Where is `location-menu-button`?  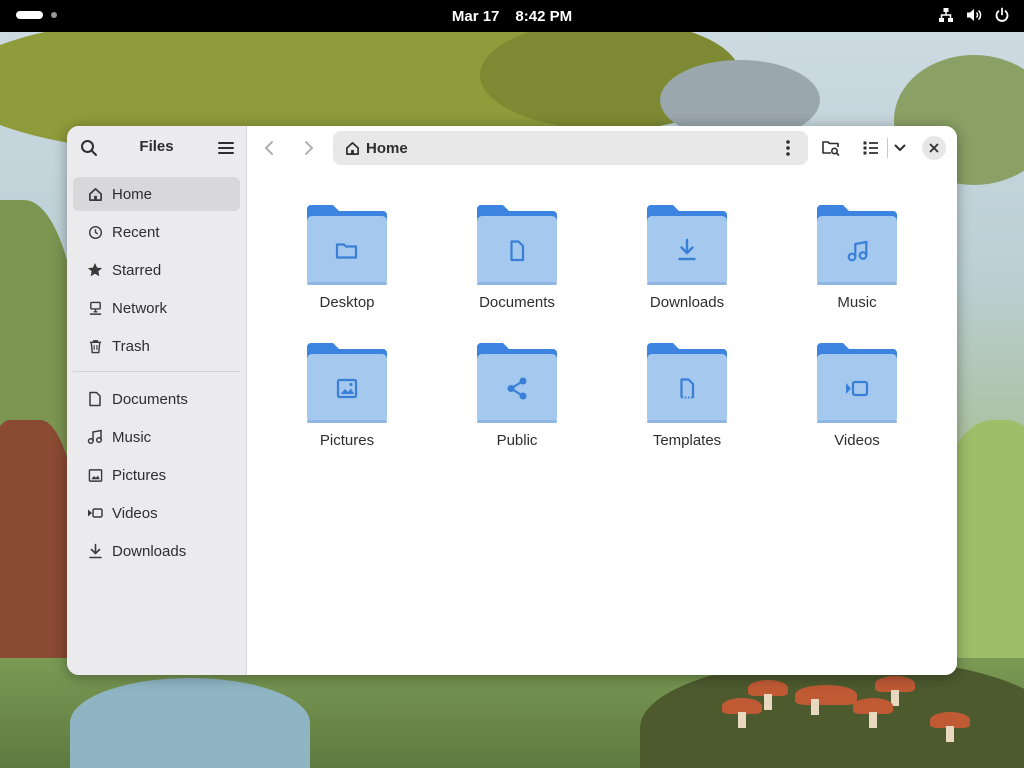
location-menu-button is located at coordinates (788, 148).